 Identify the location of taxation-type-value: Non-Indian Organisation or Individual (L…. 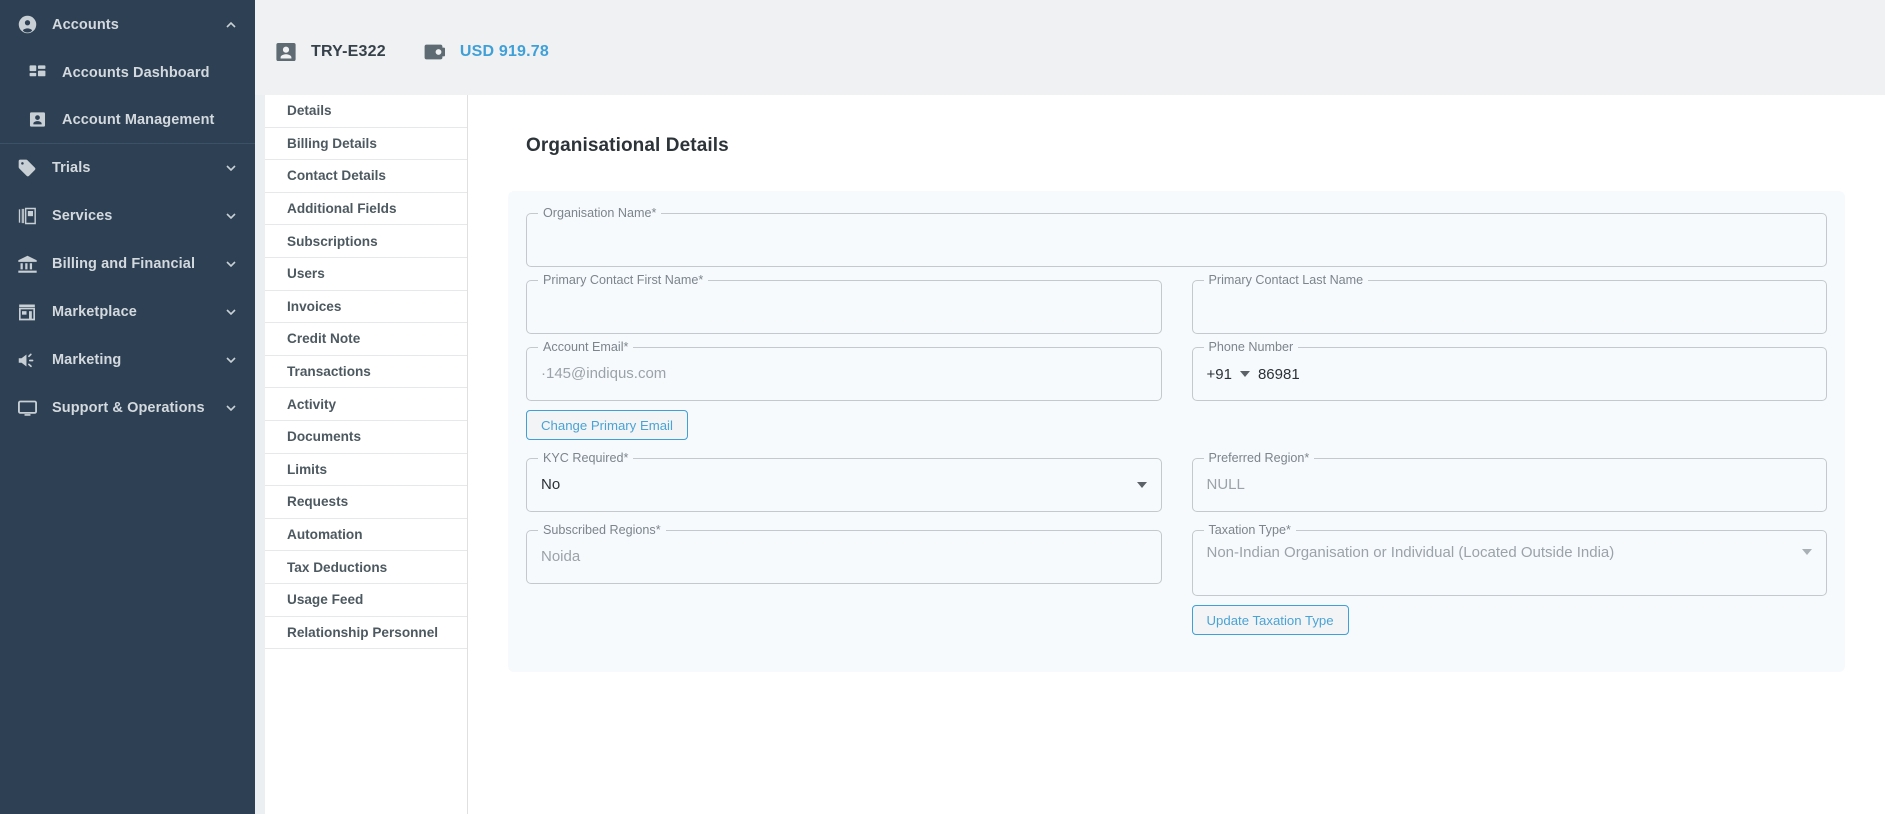
(1410, 552).